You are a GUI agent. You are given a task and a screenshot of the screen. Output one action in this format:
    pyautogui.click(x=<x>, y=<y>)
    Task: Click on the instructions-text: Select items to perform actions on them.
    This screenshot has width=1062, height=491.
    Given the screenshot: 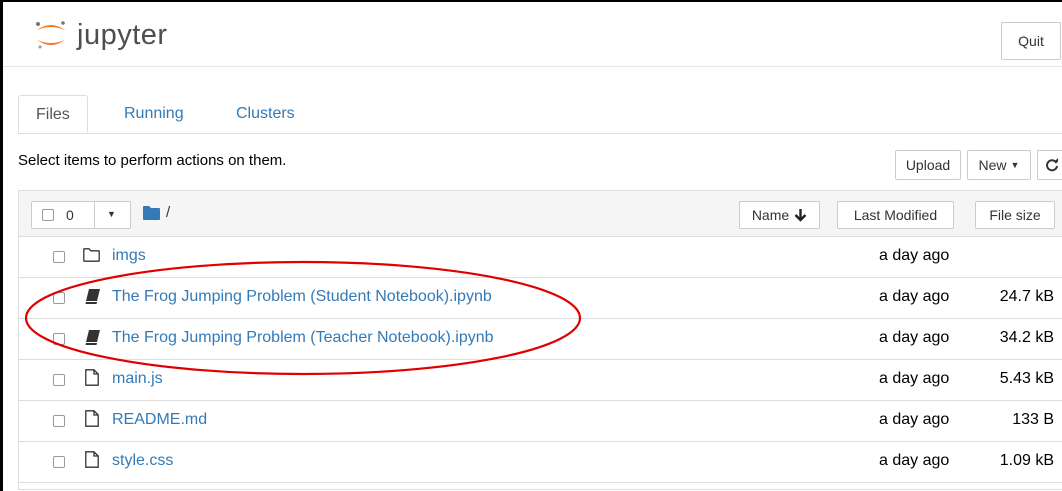 What is the action you would take?
    pyautogui.click(x=152, y=160)
    